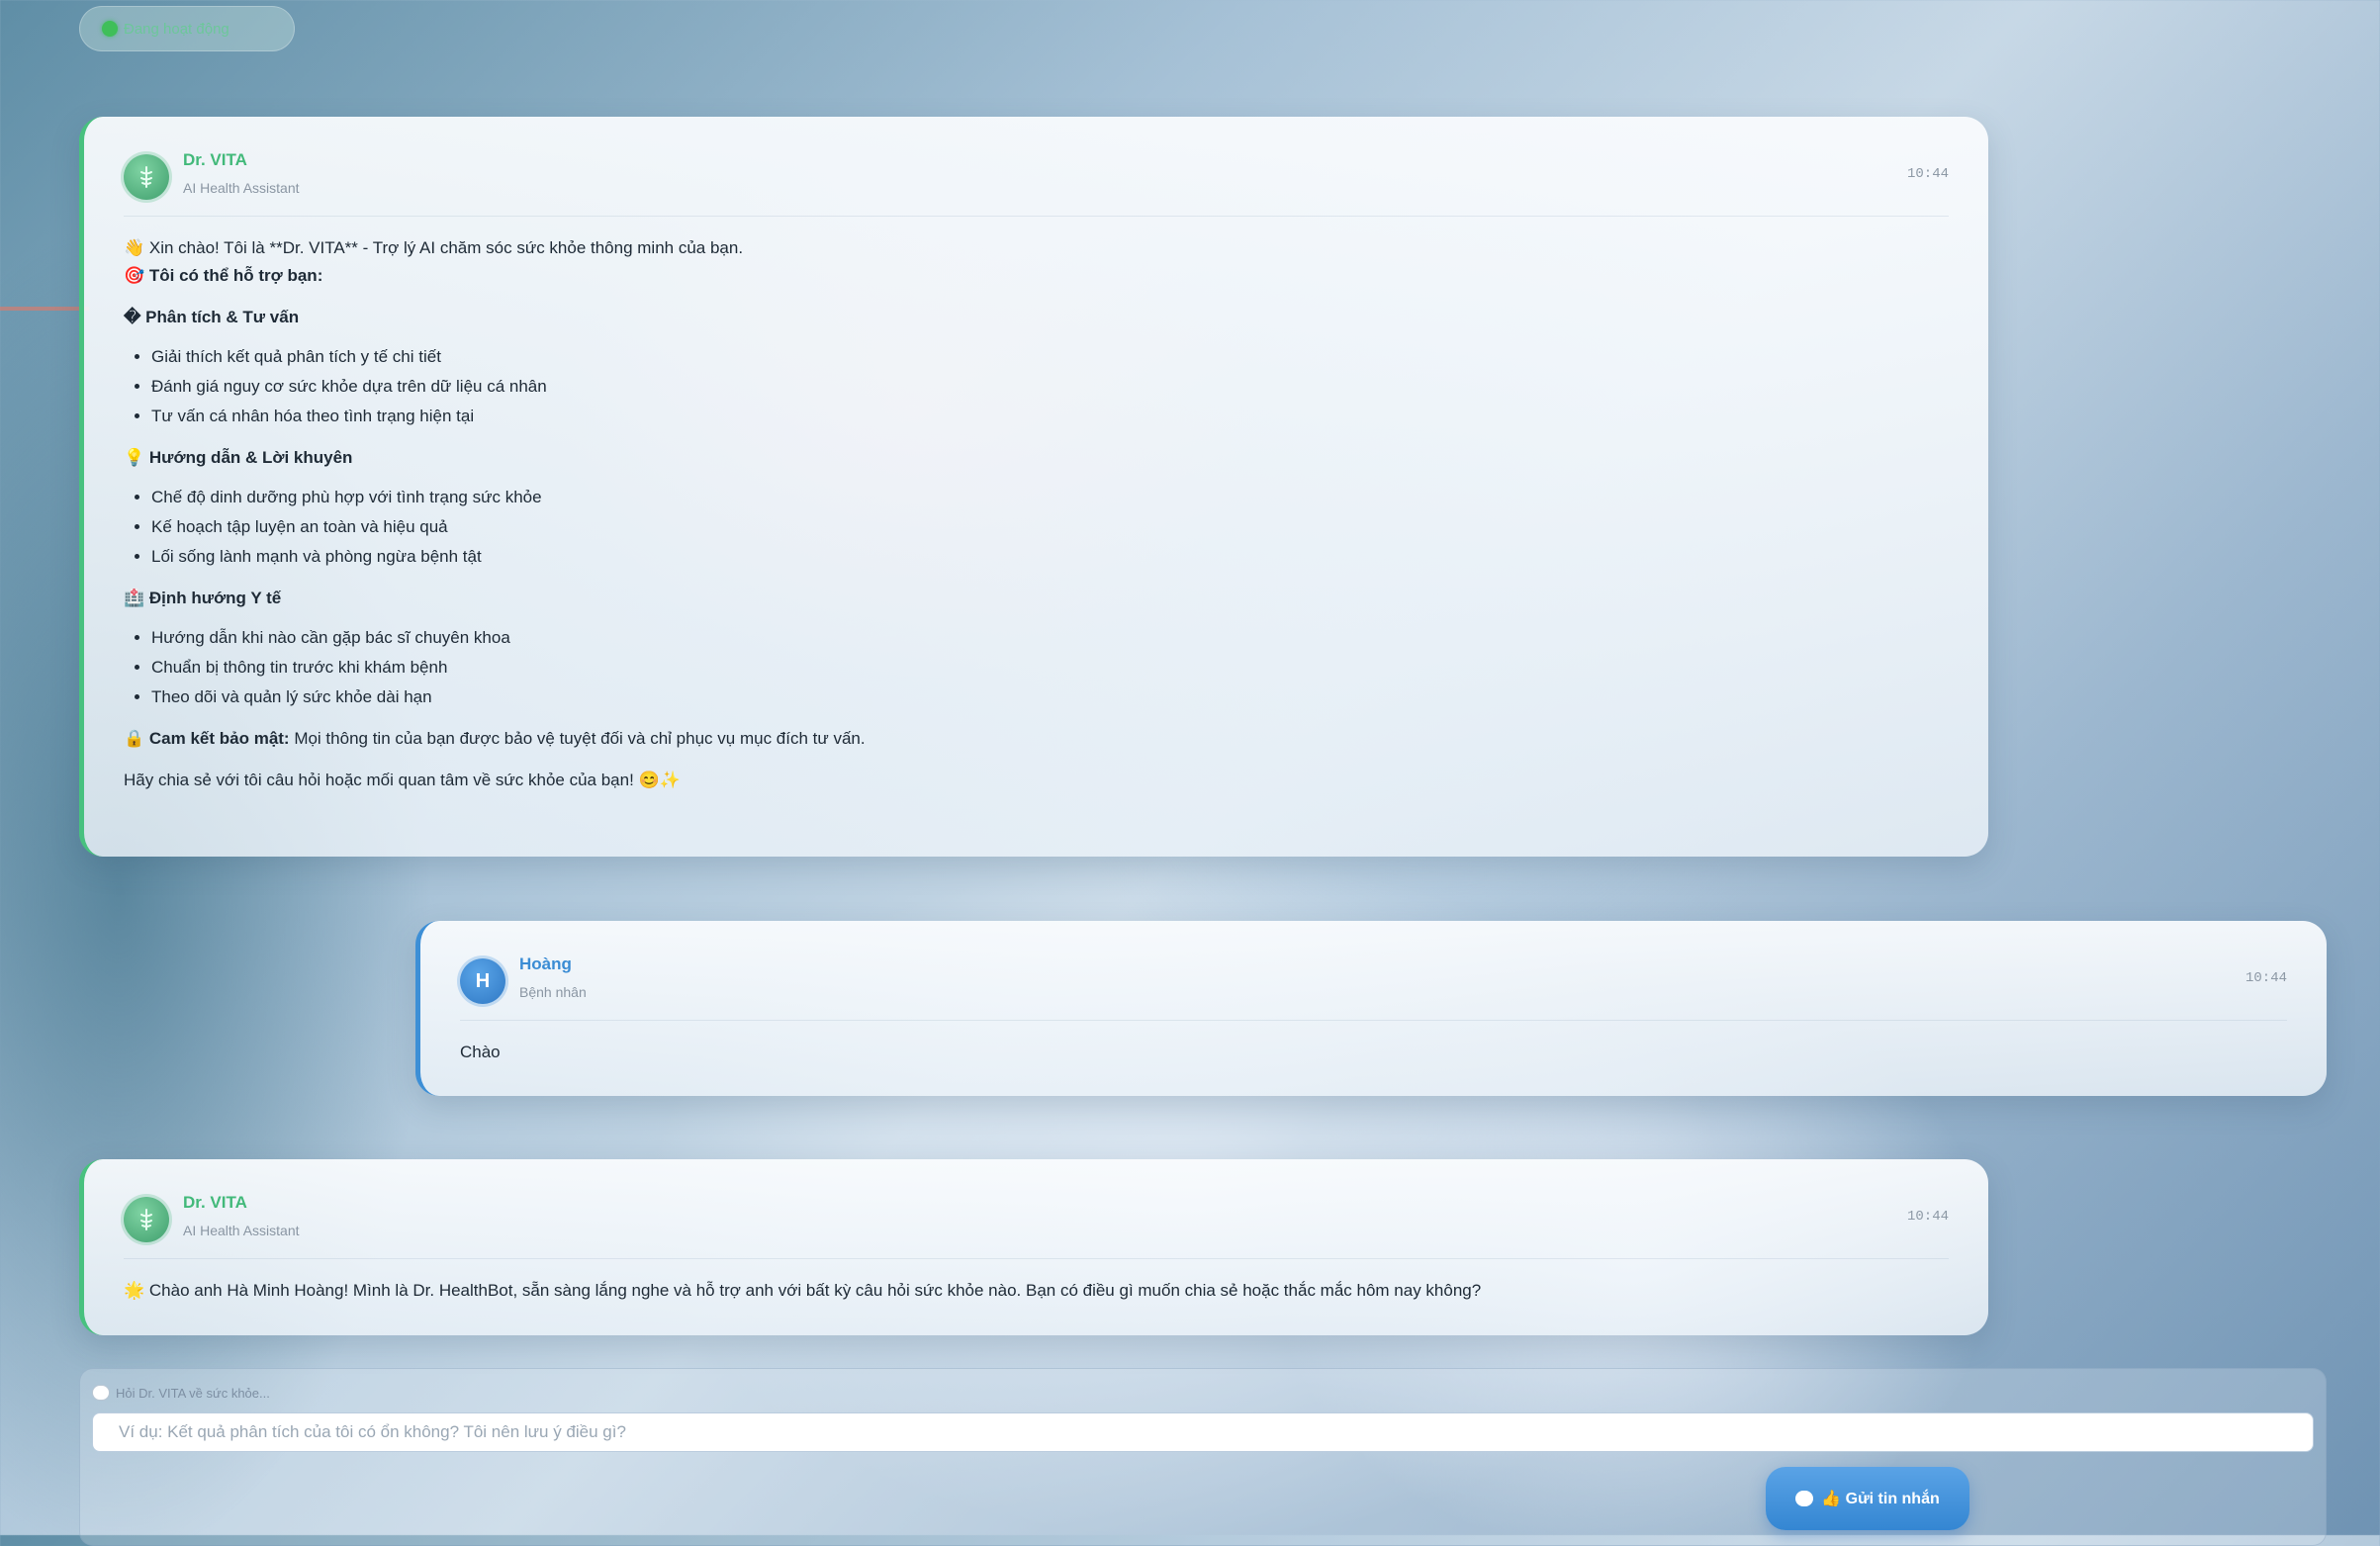 Image resolution: width=2380 pixels, height=1546 pixels. I want to click on list-item: Chuẩn bị thông tin trước khi khám bệnh, so click(1050, 668).